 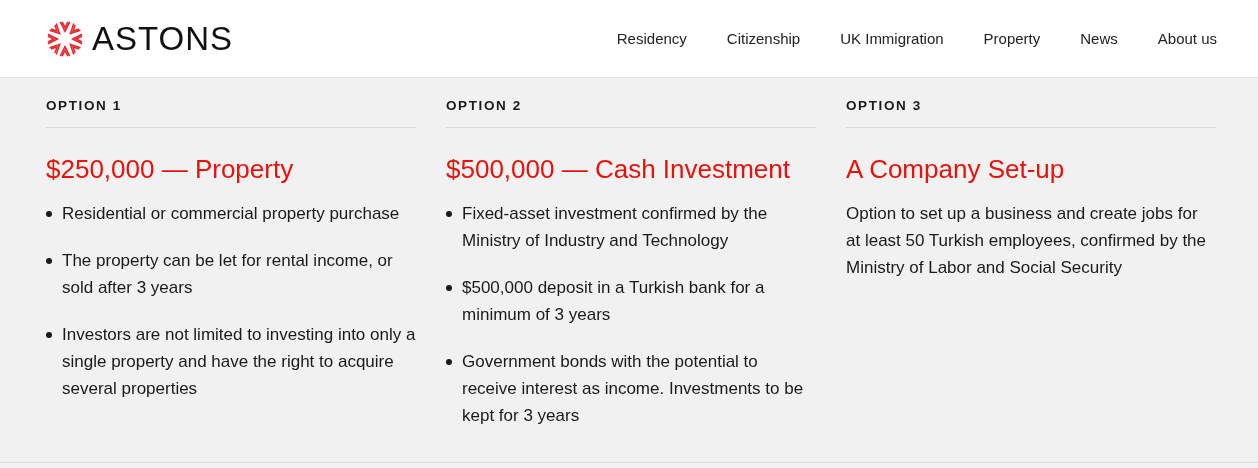 What do you see at coordinates (633, 389) in the screenshot?
I see `bullet-text: Government bonds with the potential to receive interest as income. Investments to be kept for 3 years` at bounding box center [633, 389].